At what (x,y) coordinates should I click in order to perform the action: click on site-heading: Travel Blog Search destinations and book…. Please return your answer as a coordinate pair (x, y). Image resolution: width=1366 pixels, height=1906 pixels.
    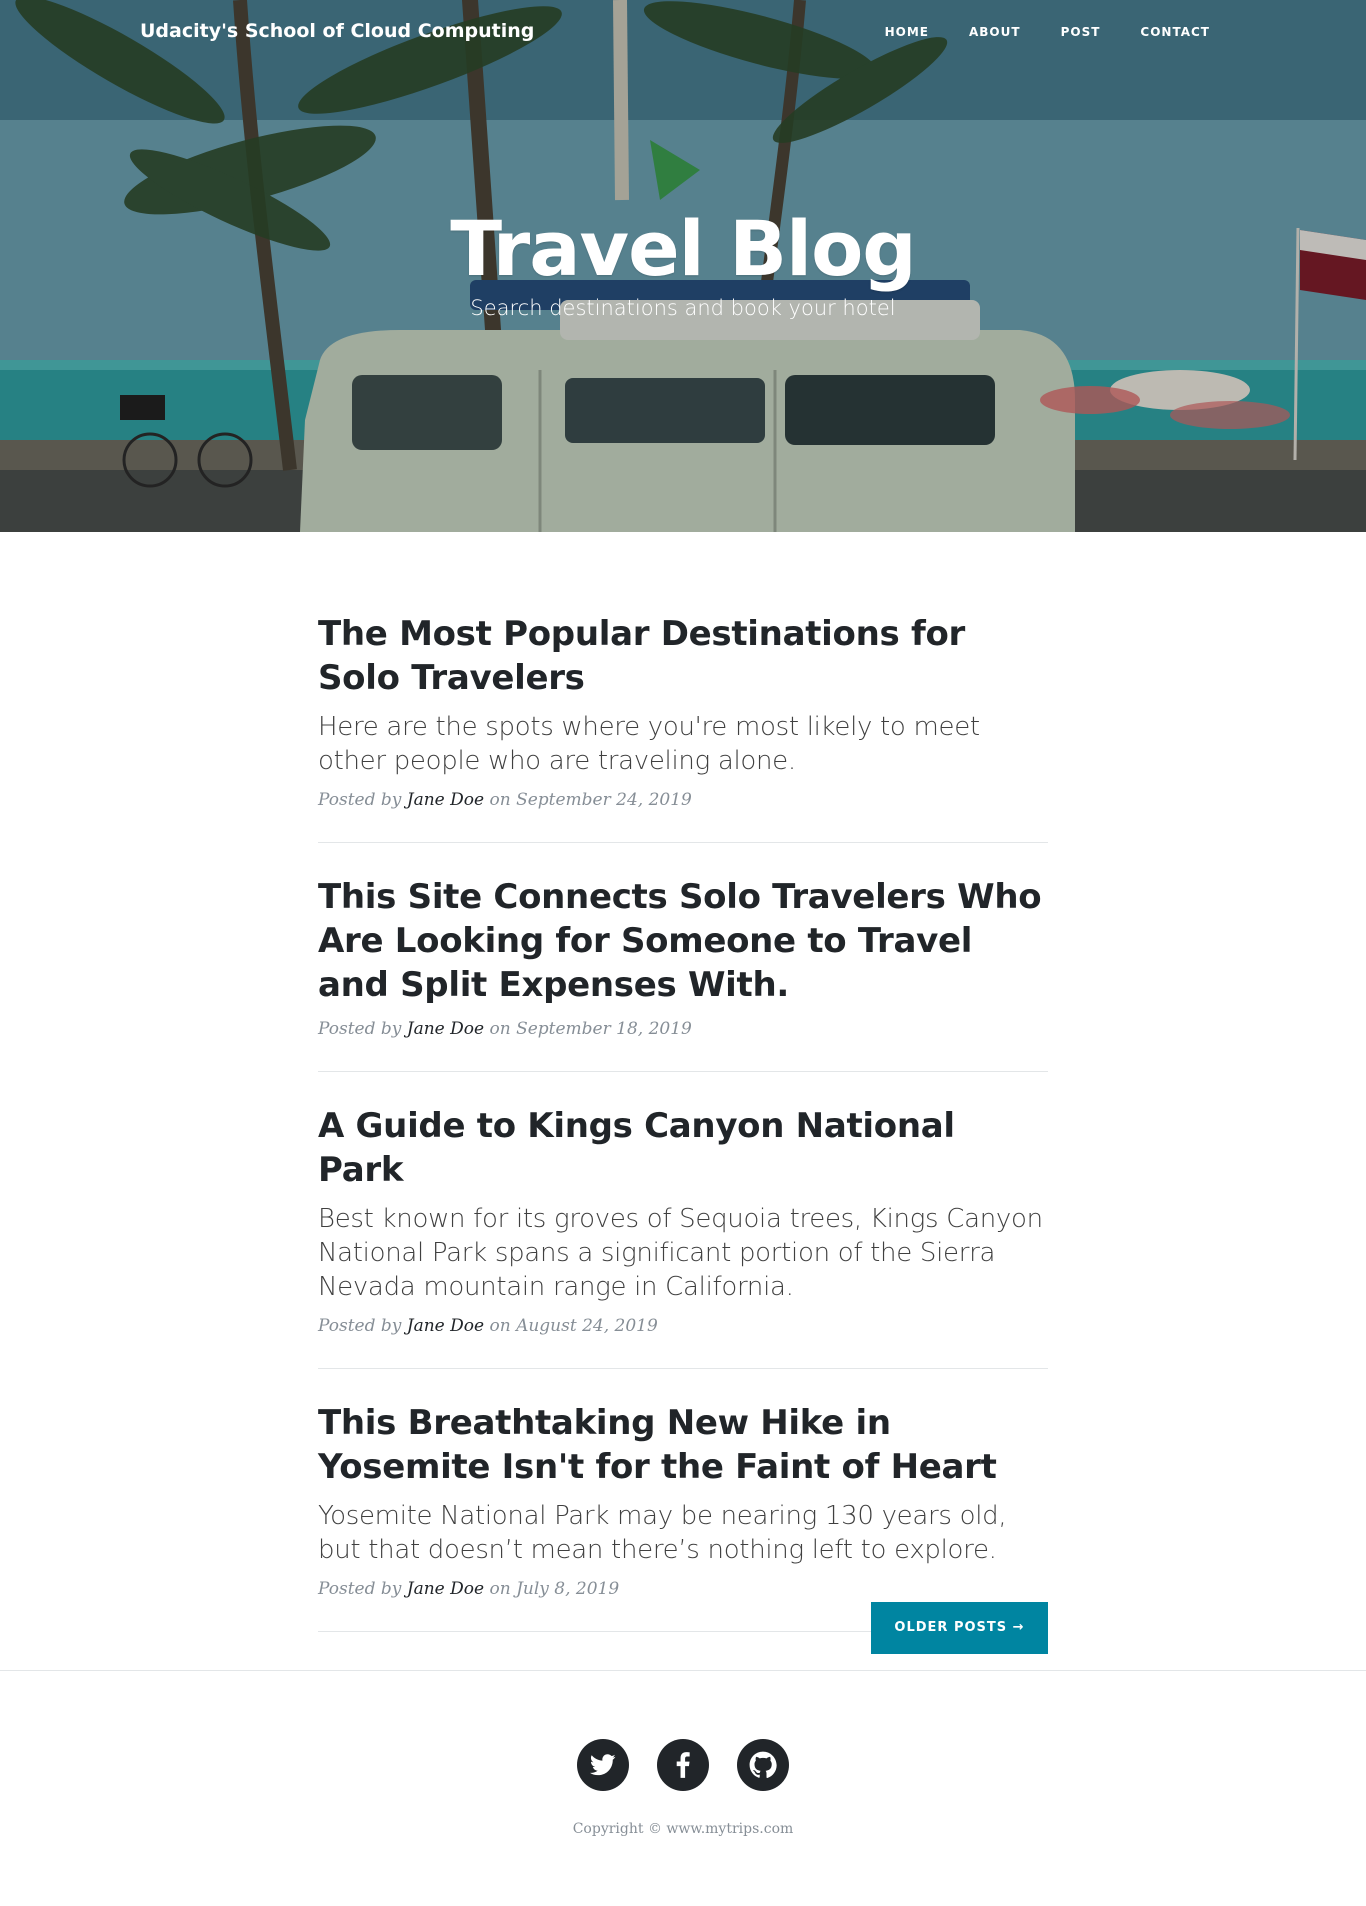
    Looking at the image, I should click on (683, 262).